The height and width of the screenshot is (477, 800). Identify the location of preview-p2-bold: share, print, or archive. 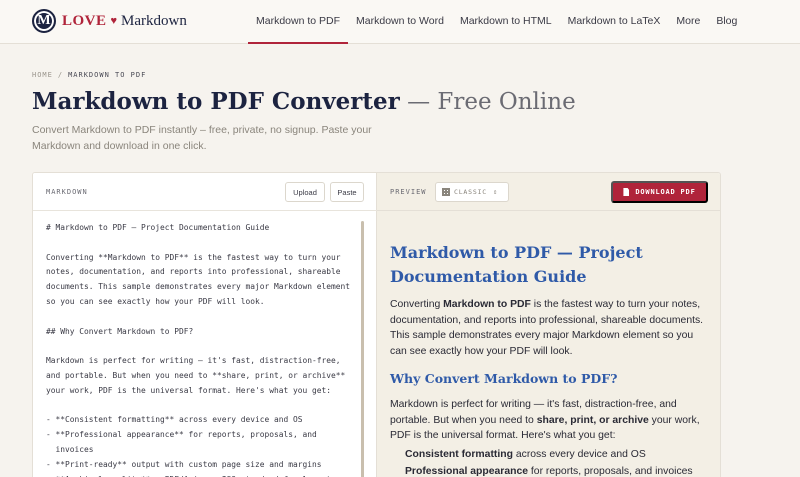
(592, 420).